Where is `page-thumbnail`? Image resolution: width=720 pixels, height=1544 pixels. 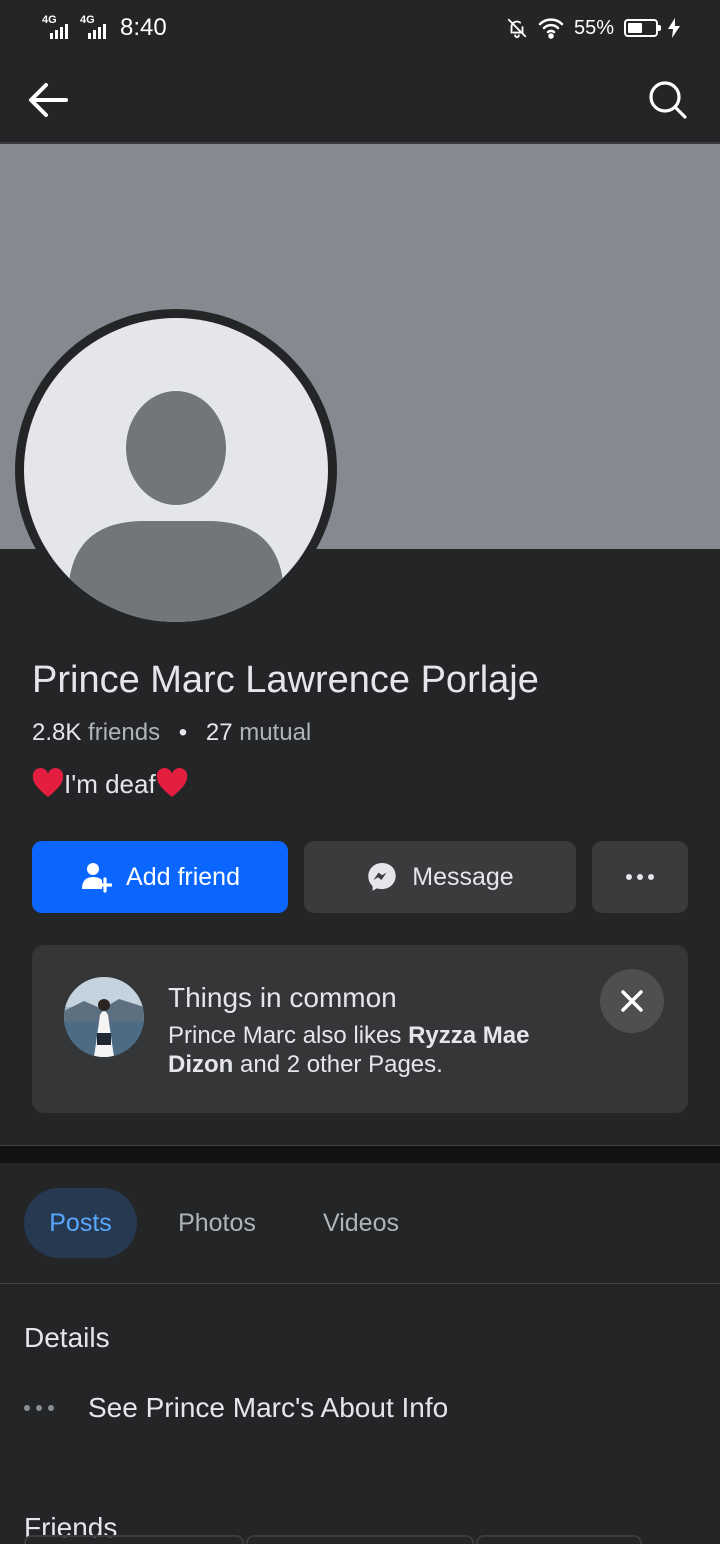 page-thumbnail is located at coordinates (104, 1017).